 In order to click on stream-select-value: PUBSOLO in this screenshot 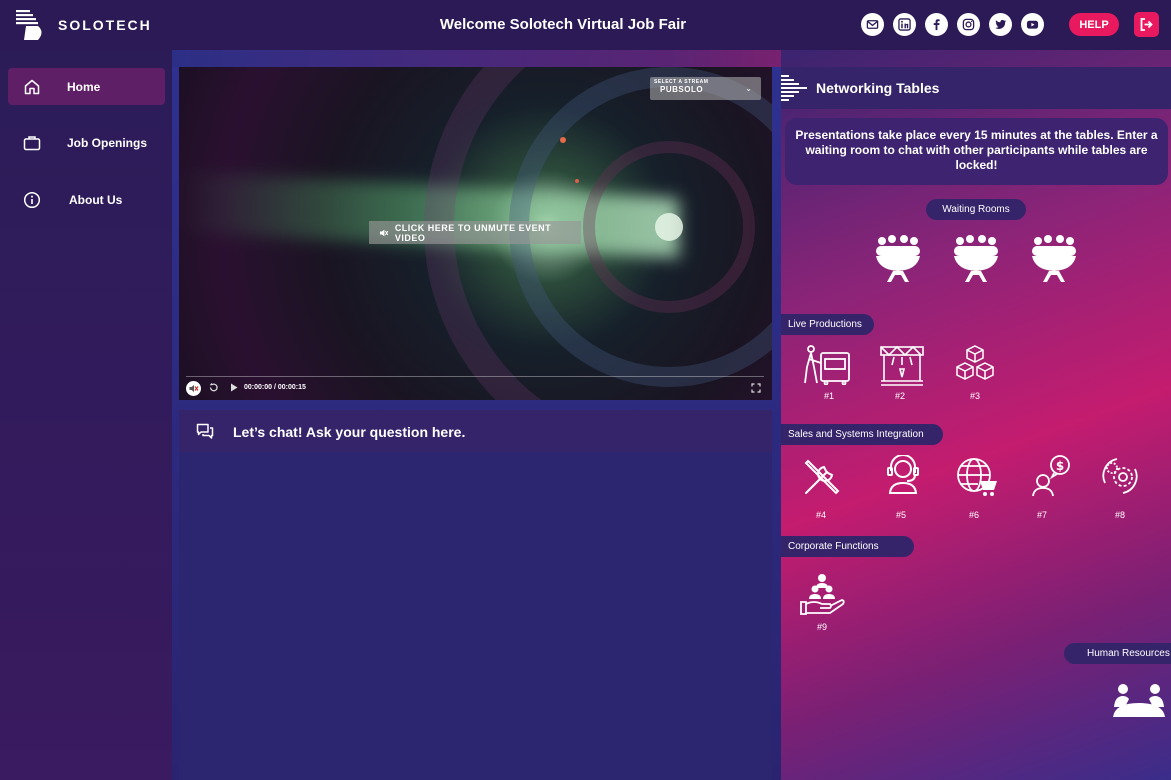, I will do `click(682, 89)`.